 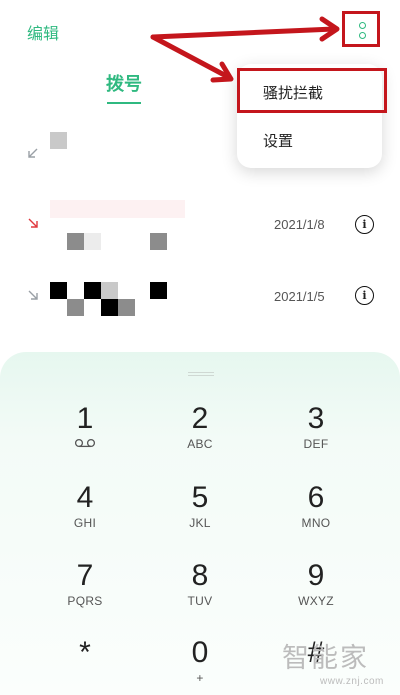 I want to click on menu-item-label: 设置, so click(x=278, y=141).